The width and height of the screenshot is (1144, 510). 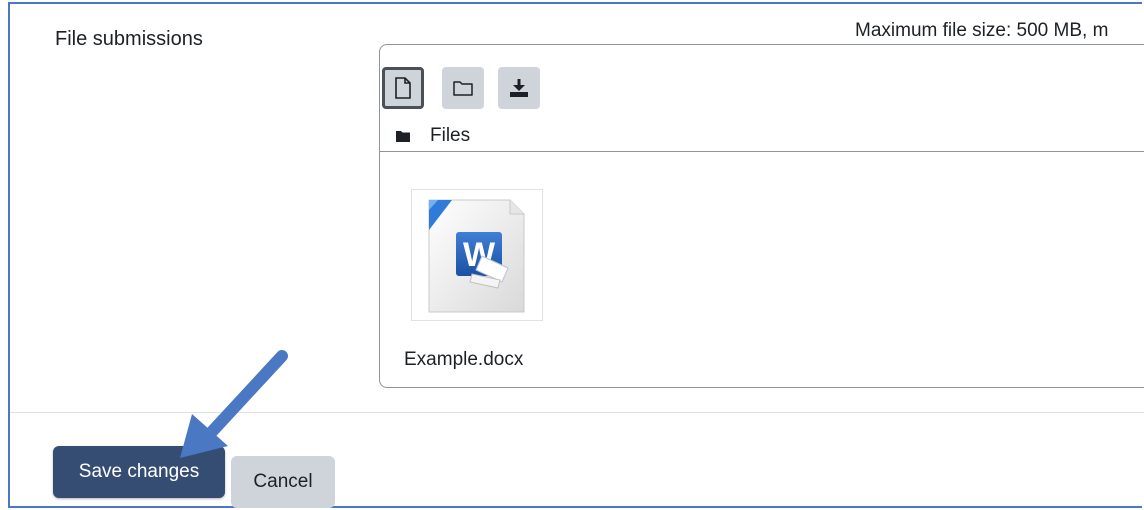 I want to click on download-icon, so click(x=519, y=88).